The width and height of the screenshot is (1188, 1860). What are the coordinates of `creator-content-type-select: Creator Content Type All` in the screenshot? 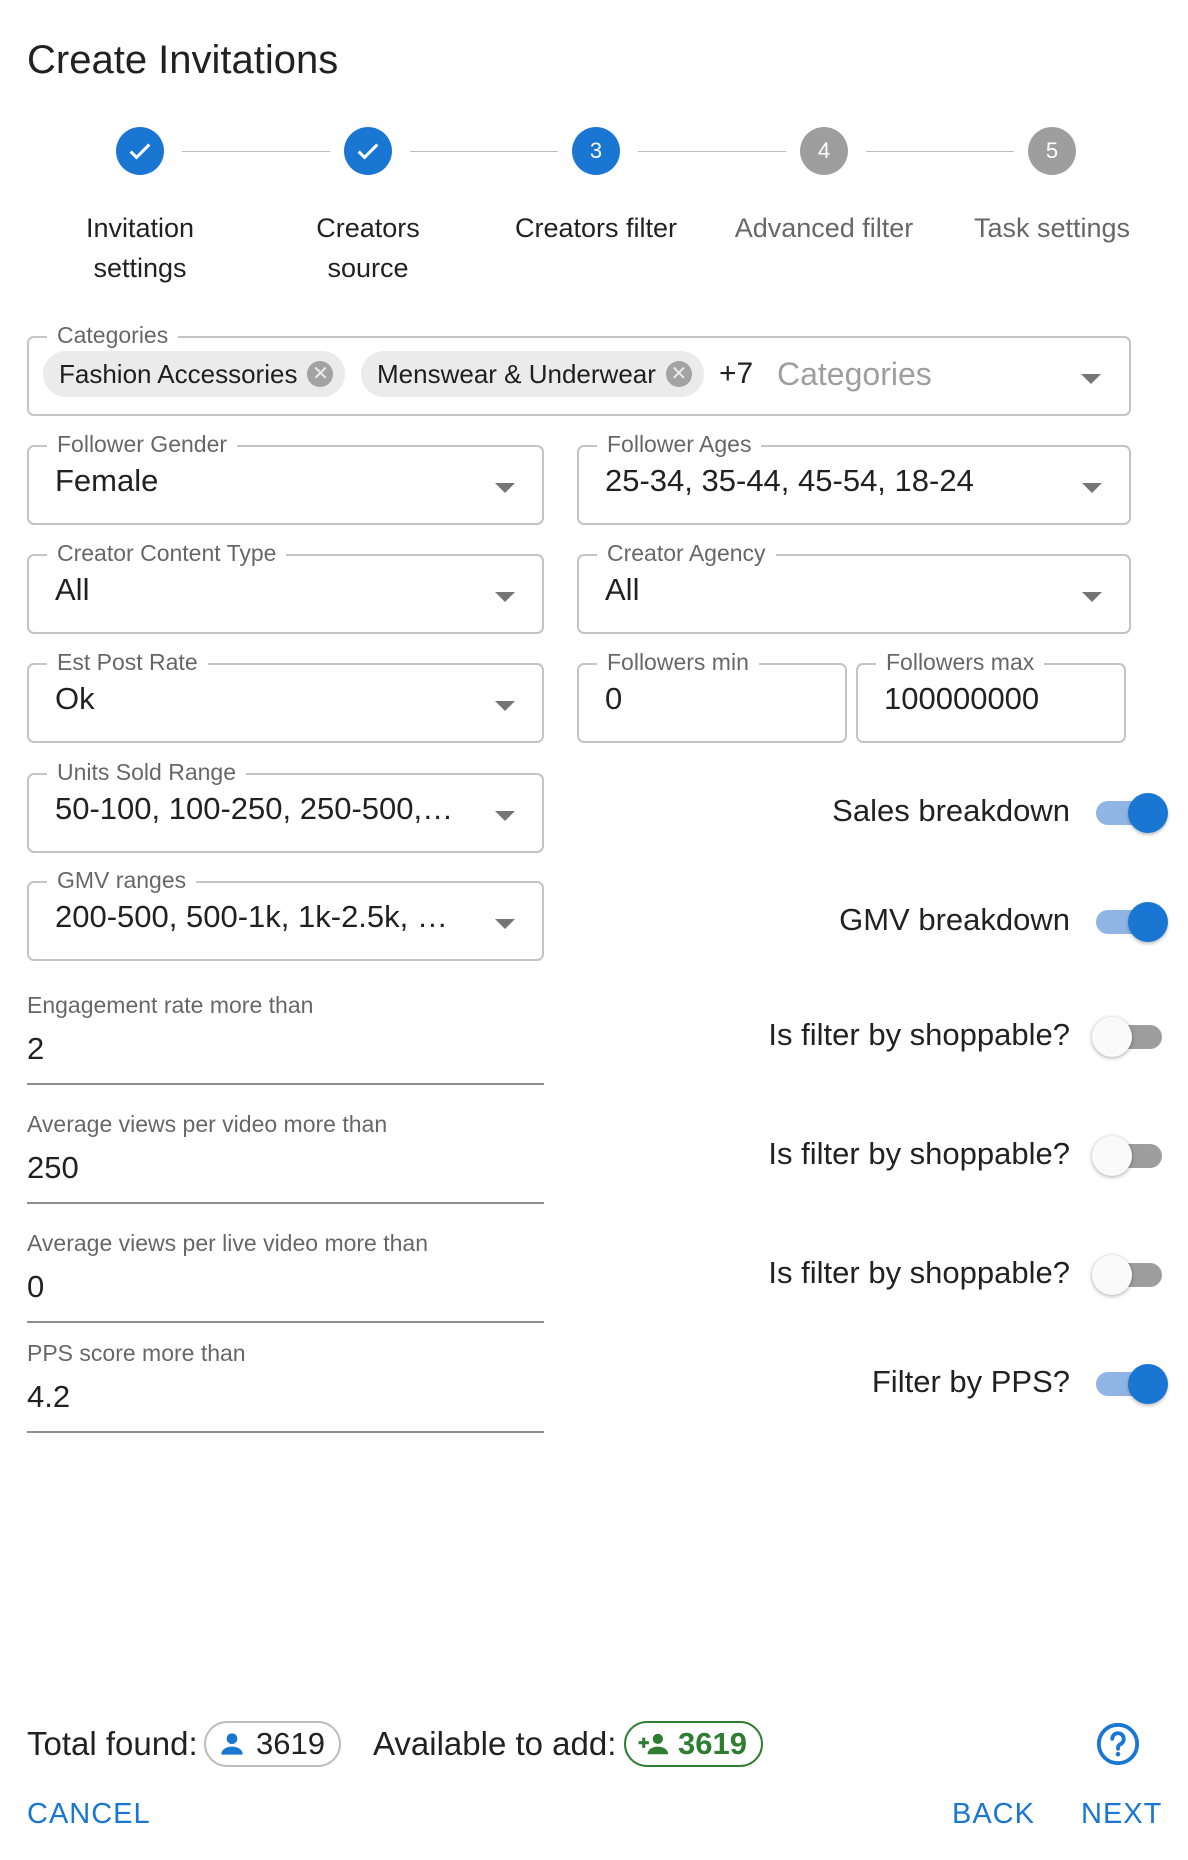 It's located at (285, 586).